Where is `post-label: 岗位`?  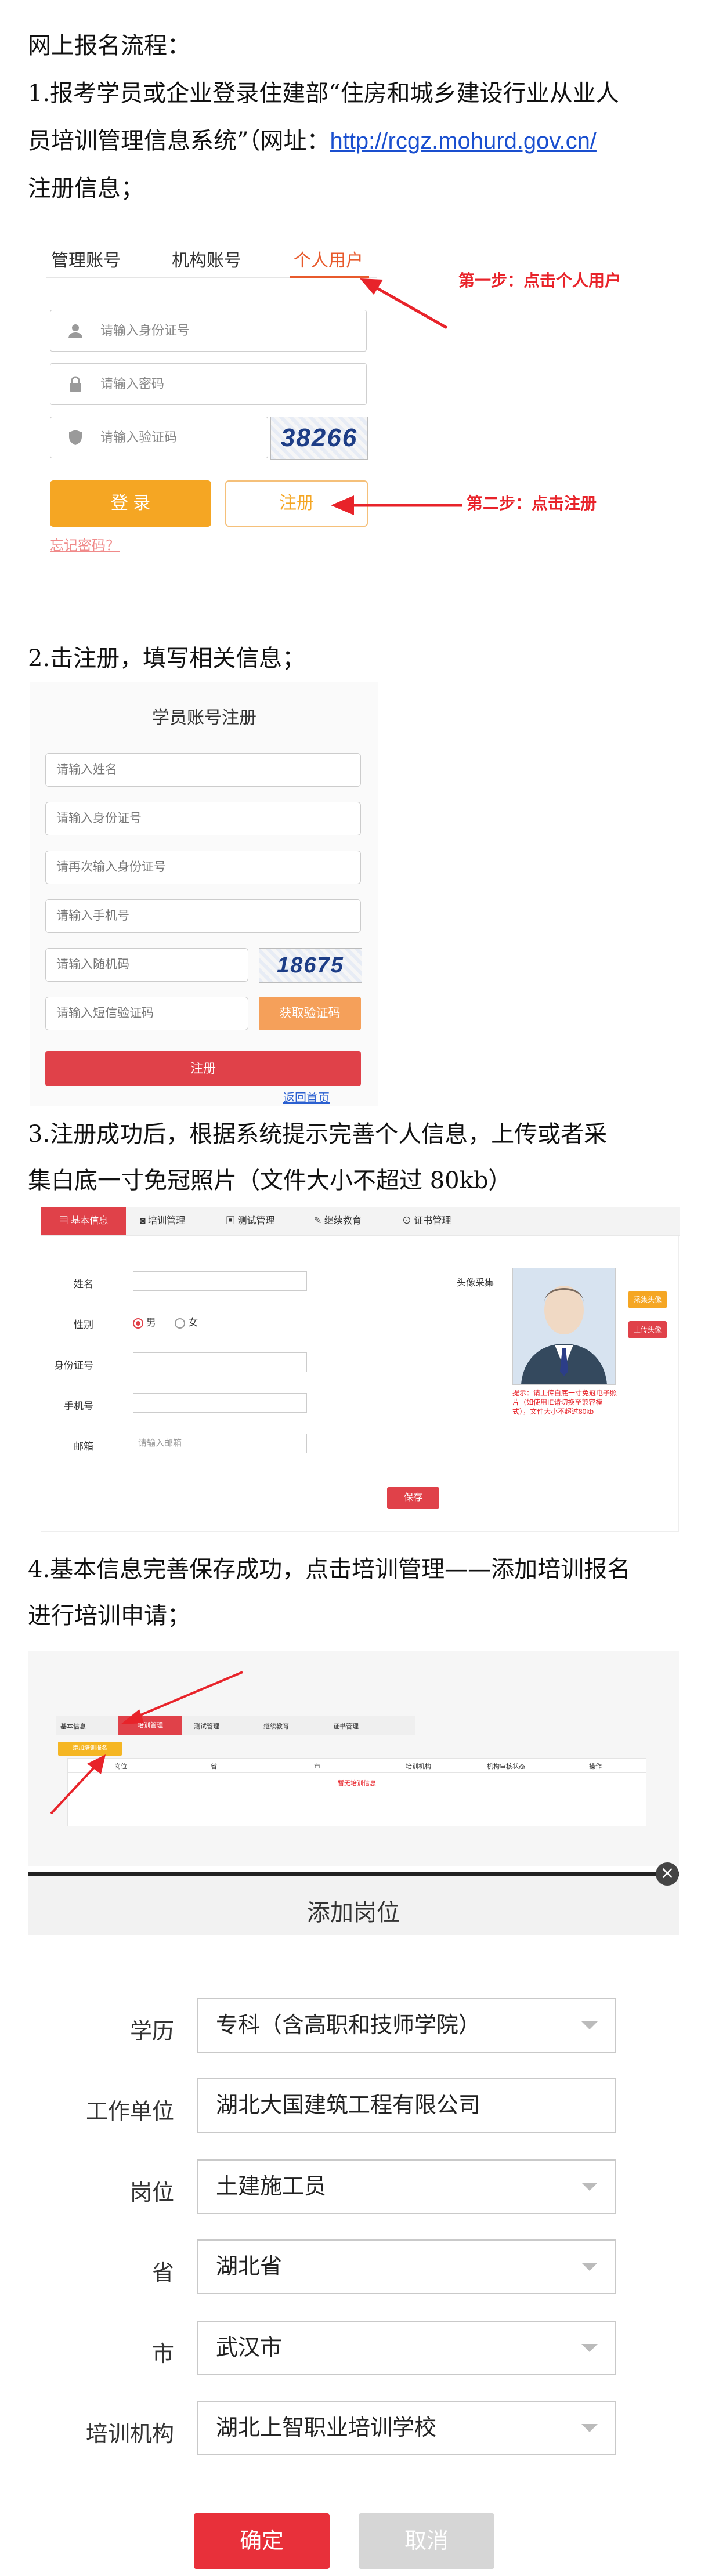 post-label: 岗位 is located at coordinates (151, 2193).